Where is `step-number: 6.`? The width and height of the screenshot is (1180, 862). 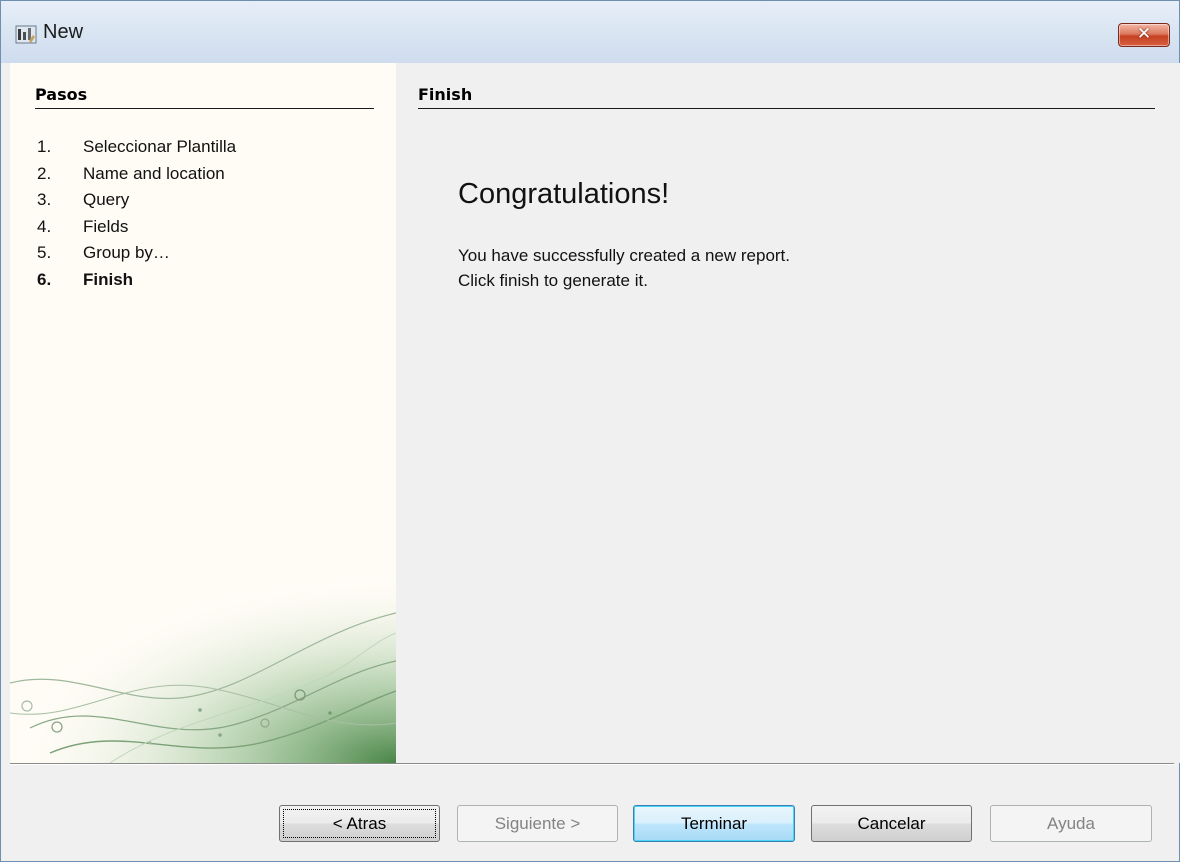
step-number: 6. is located at coordinates (44, 279).